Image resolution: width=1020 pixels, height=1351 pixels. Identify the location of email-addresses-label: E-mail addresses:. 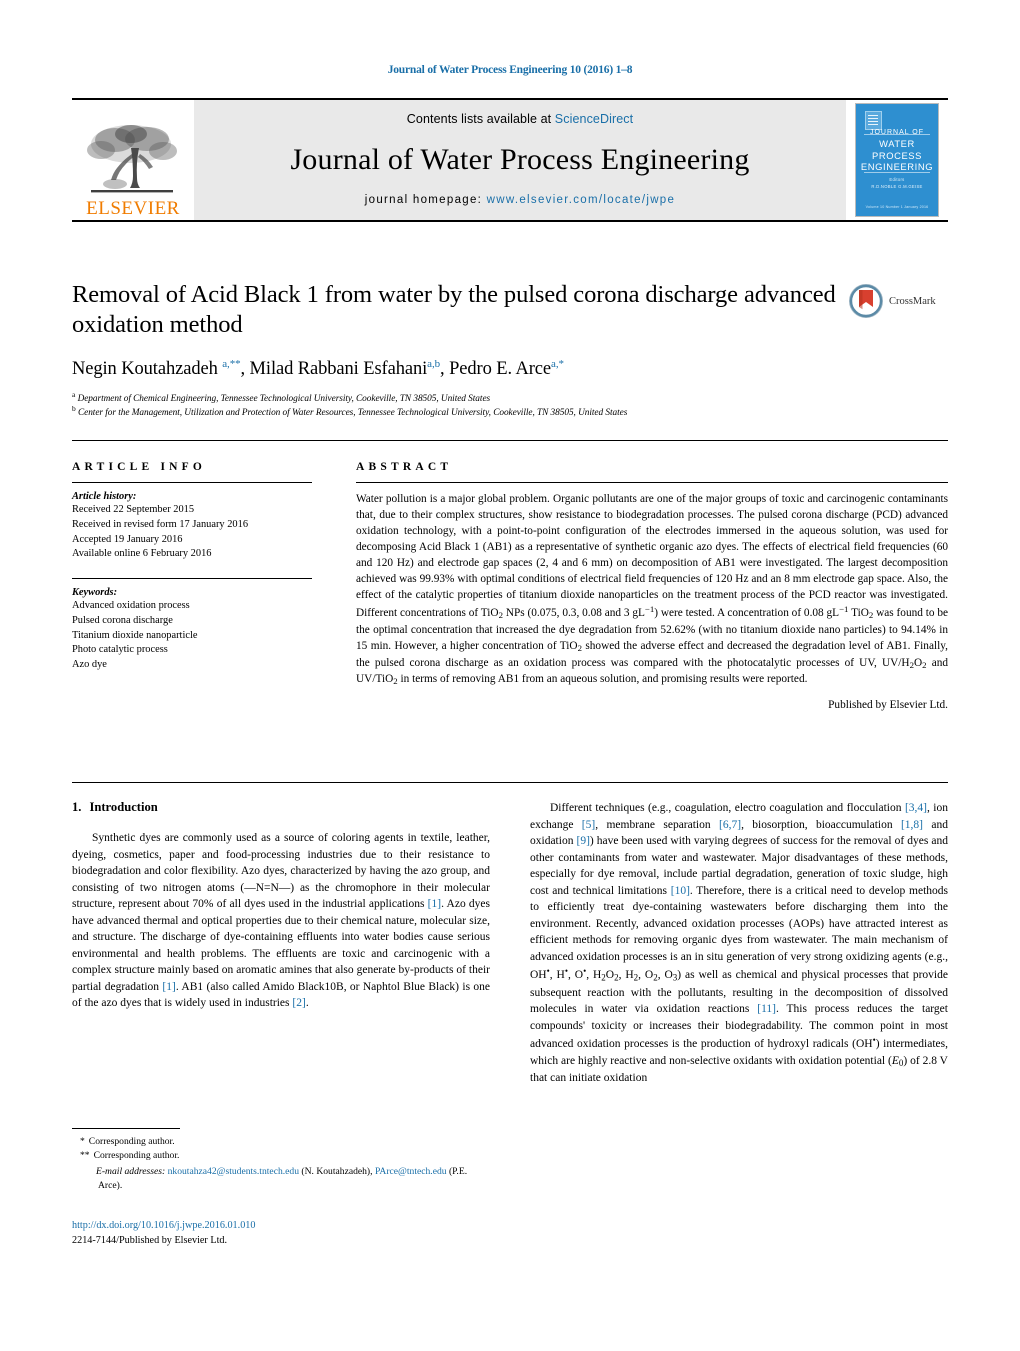
(131, 1171).